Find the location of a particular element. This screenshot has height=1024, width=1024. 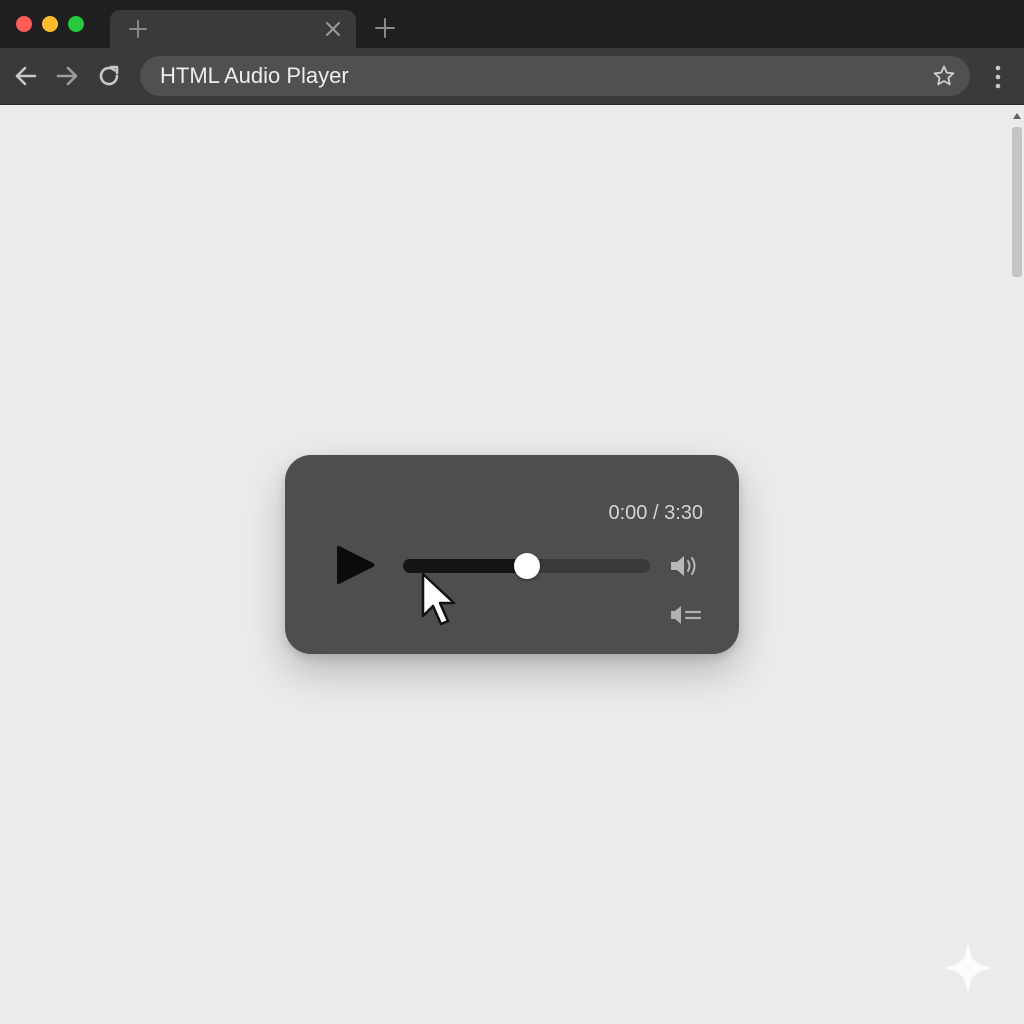

reload-icon is located at coordinates (109, 76).